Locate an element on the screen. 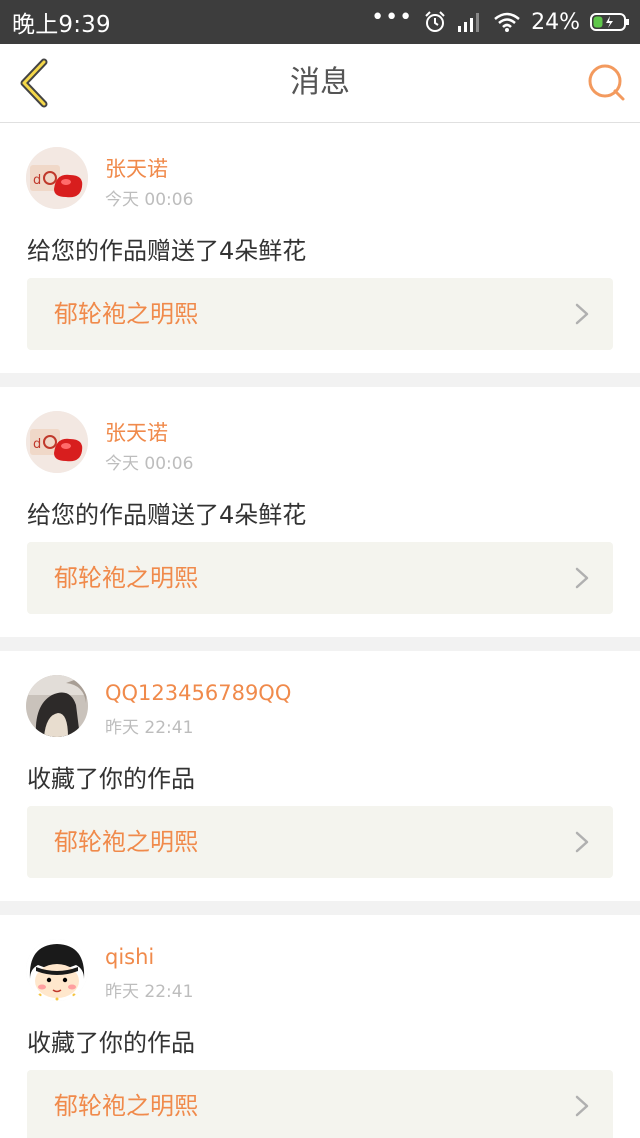  alarm-icon is located at coordinates (435, 21).